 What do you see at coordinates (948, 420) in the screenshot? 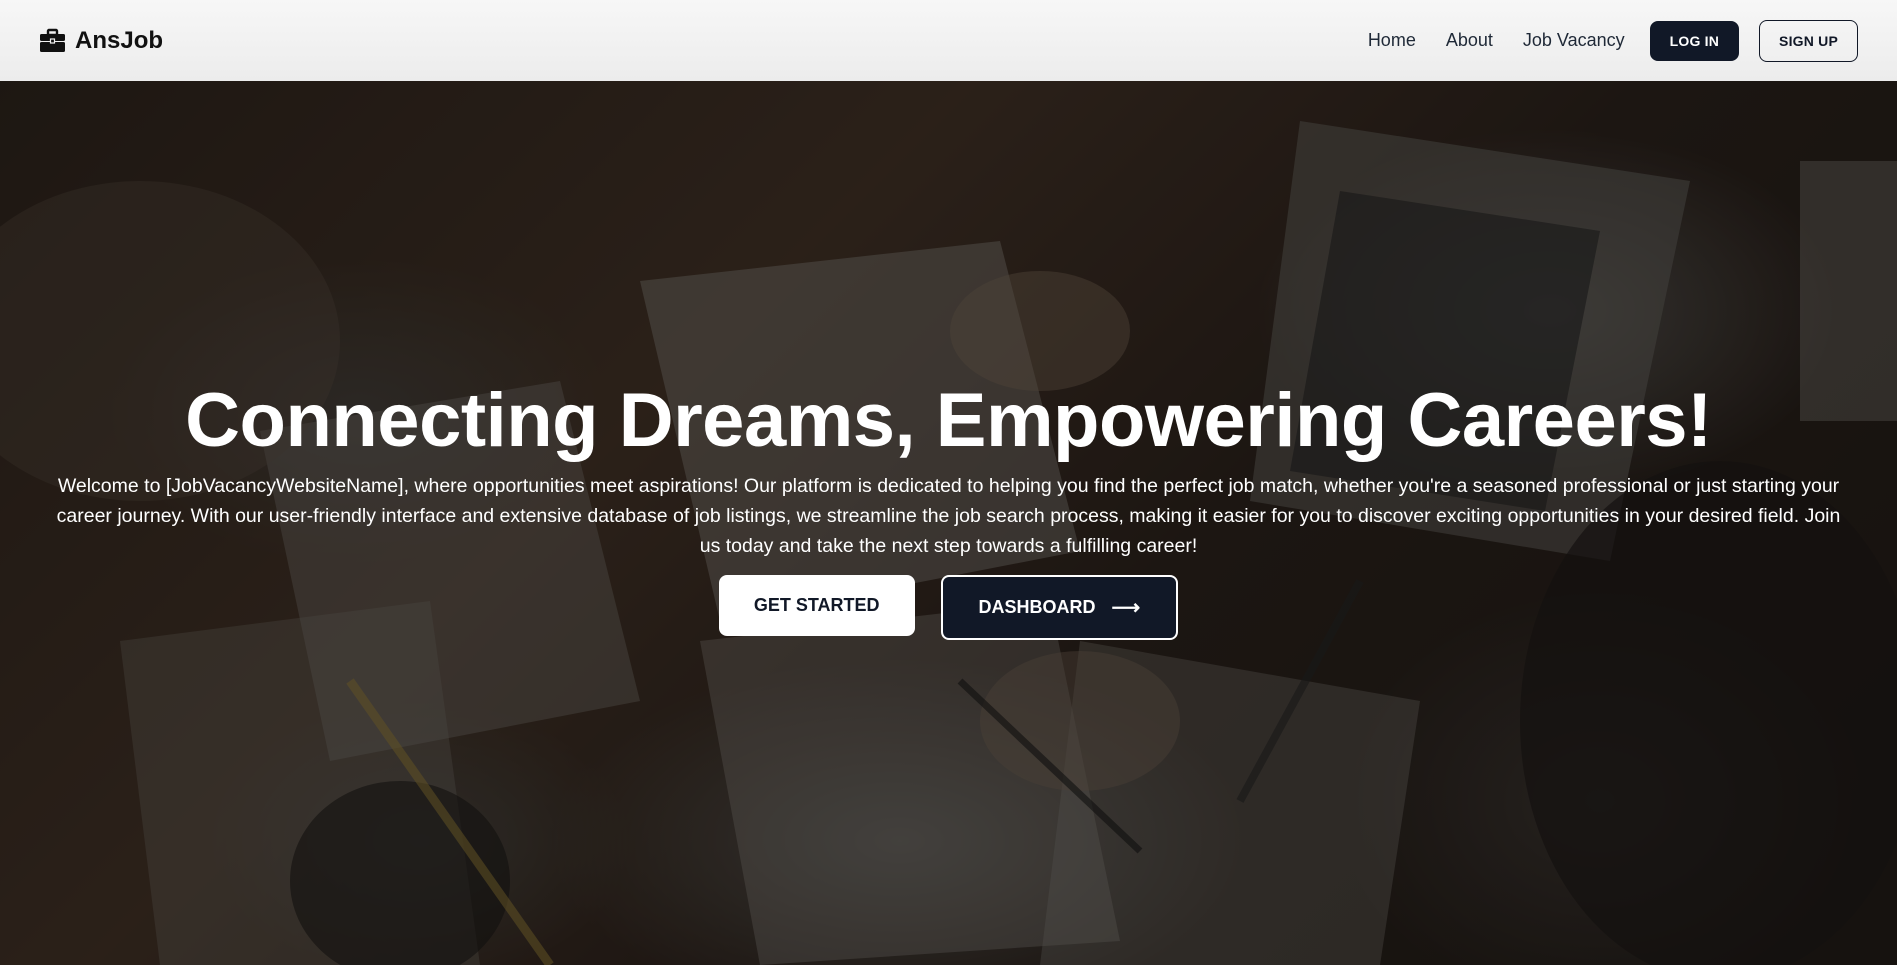
I see `hero-title: Connecting Dreams, Empowering Careers!` at bounding box center [948, 420].